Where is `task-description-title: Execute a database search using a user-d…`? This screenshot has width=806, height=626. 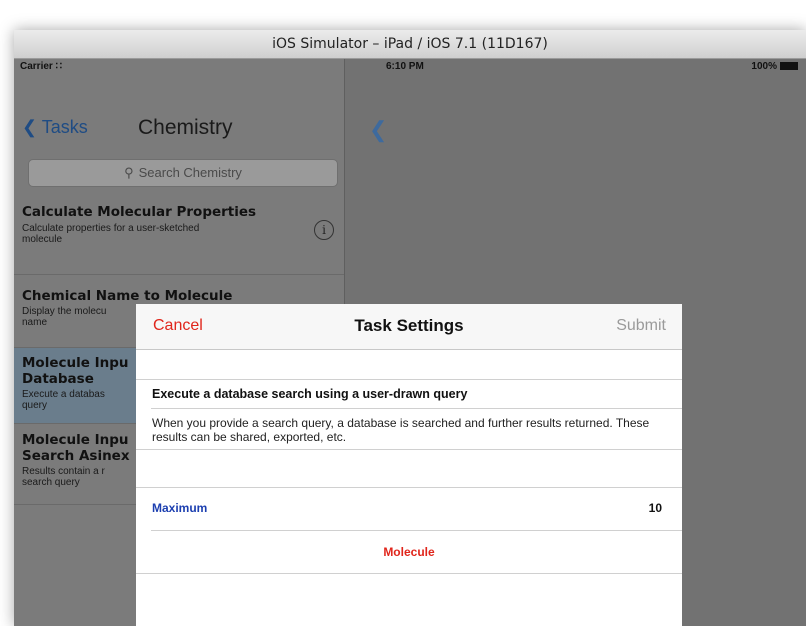
task-description-title: Execute a database search using a user-d… is located at coordinates (310, 394).